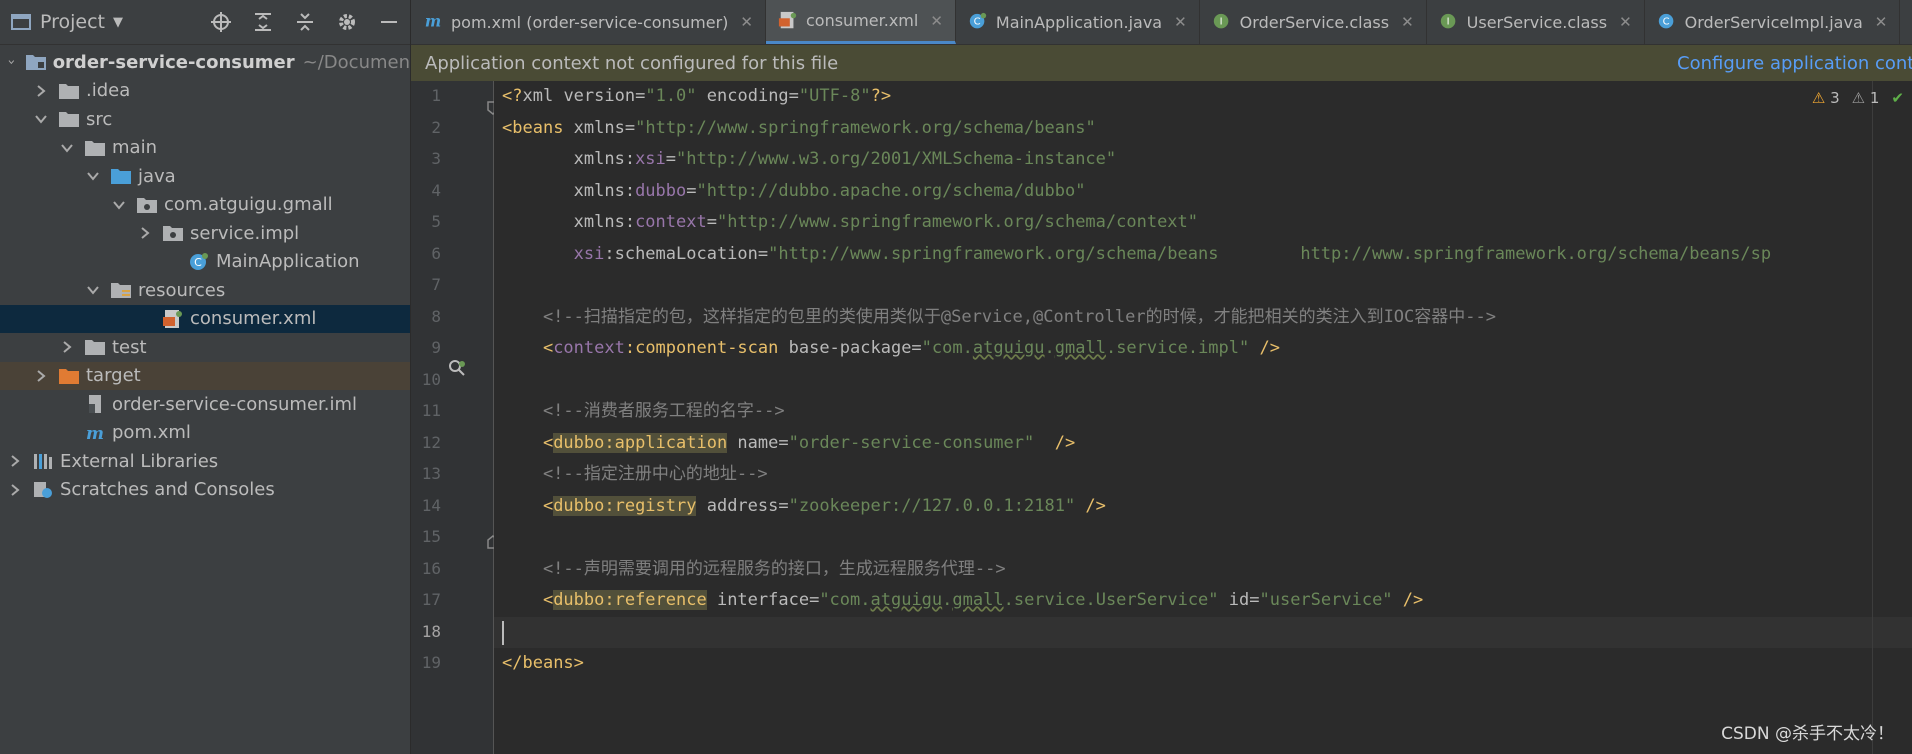  I want to click on code-text: </beans>, so click(543, 663).